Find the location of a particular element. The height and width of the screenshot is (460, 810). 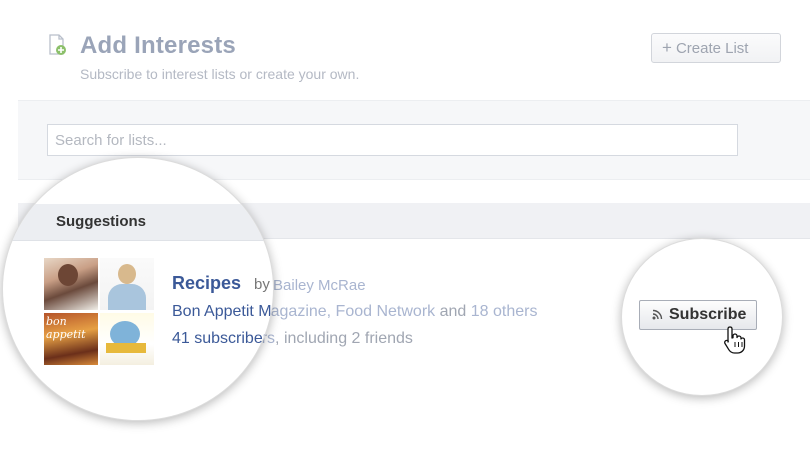

friends-text: , including 2 friends is located at coordinates (344, 338).